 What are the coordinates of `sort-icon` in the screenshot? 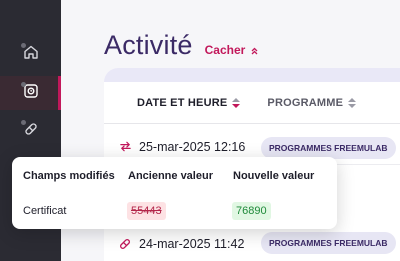 It's located at (352, 102).